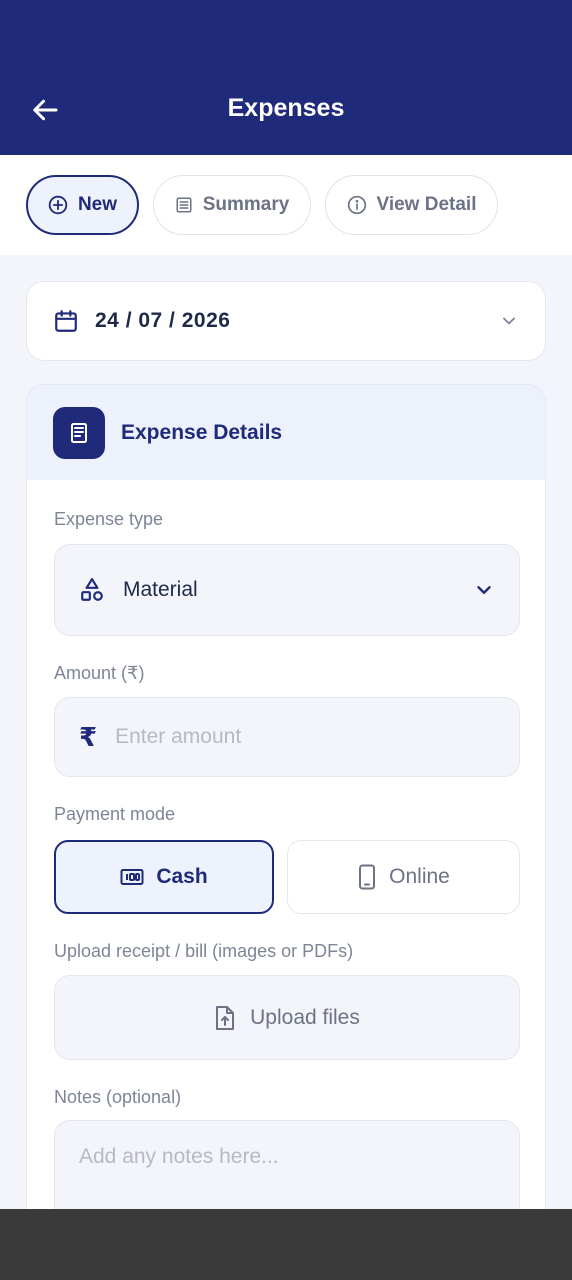 The width and height of the screenshot is (572, 1280). Describe the element at coordinates (286, 321) in the screenshot. I see `date-picker: 24 / 07 / 2026` at that location.